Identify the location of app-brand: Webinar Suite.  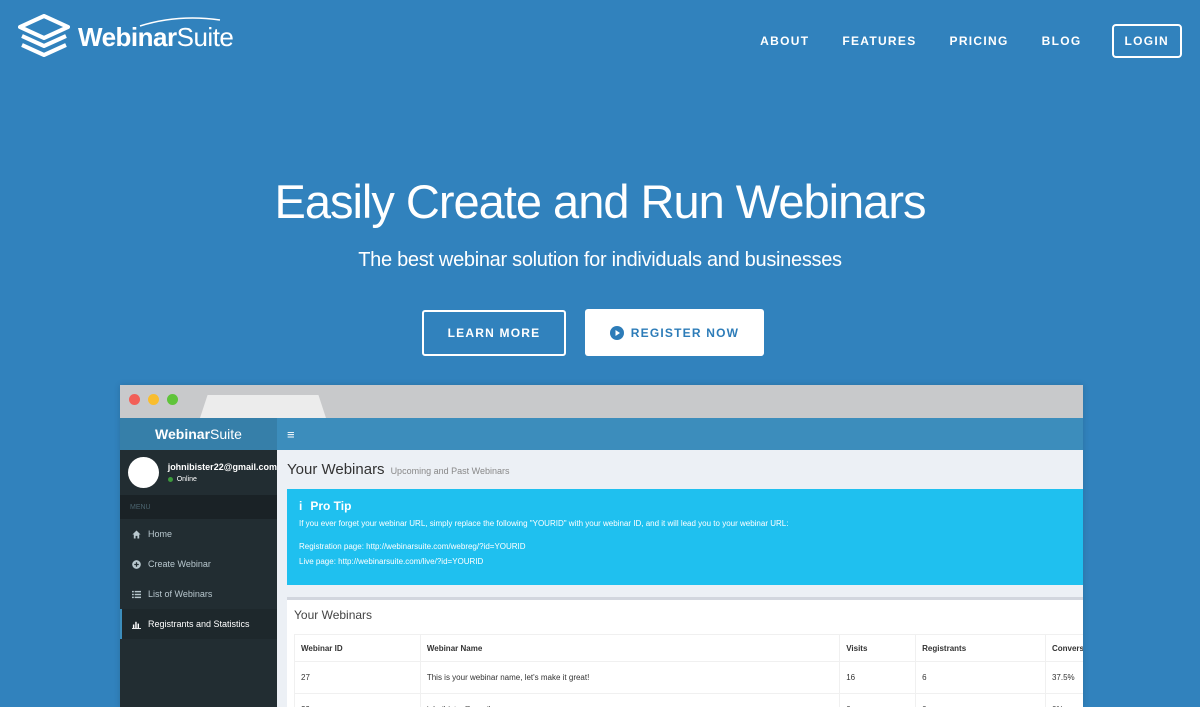
(198, 434).